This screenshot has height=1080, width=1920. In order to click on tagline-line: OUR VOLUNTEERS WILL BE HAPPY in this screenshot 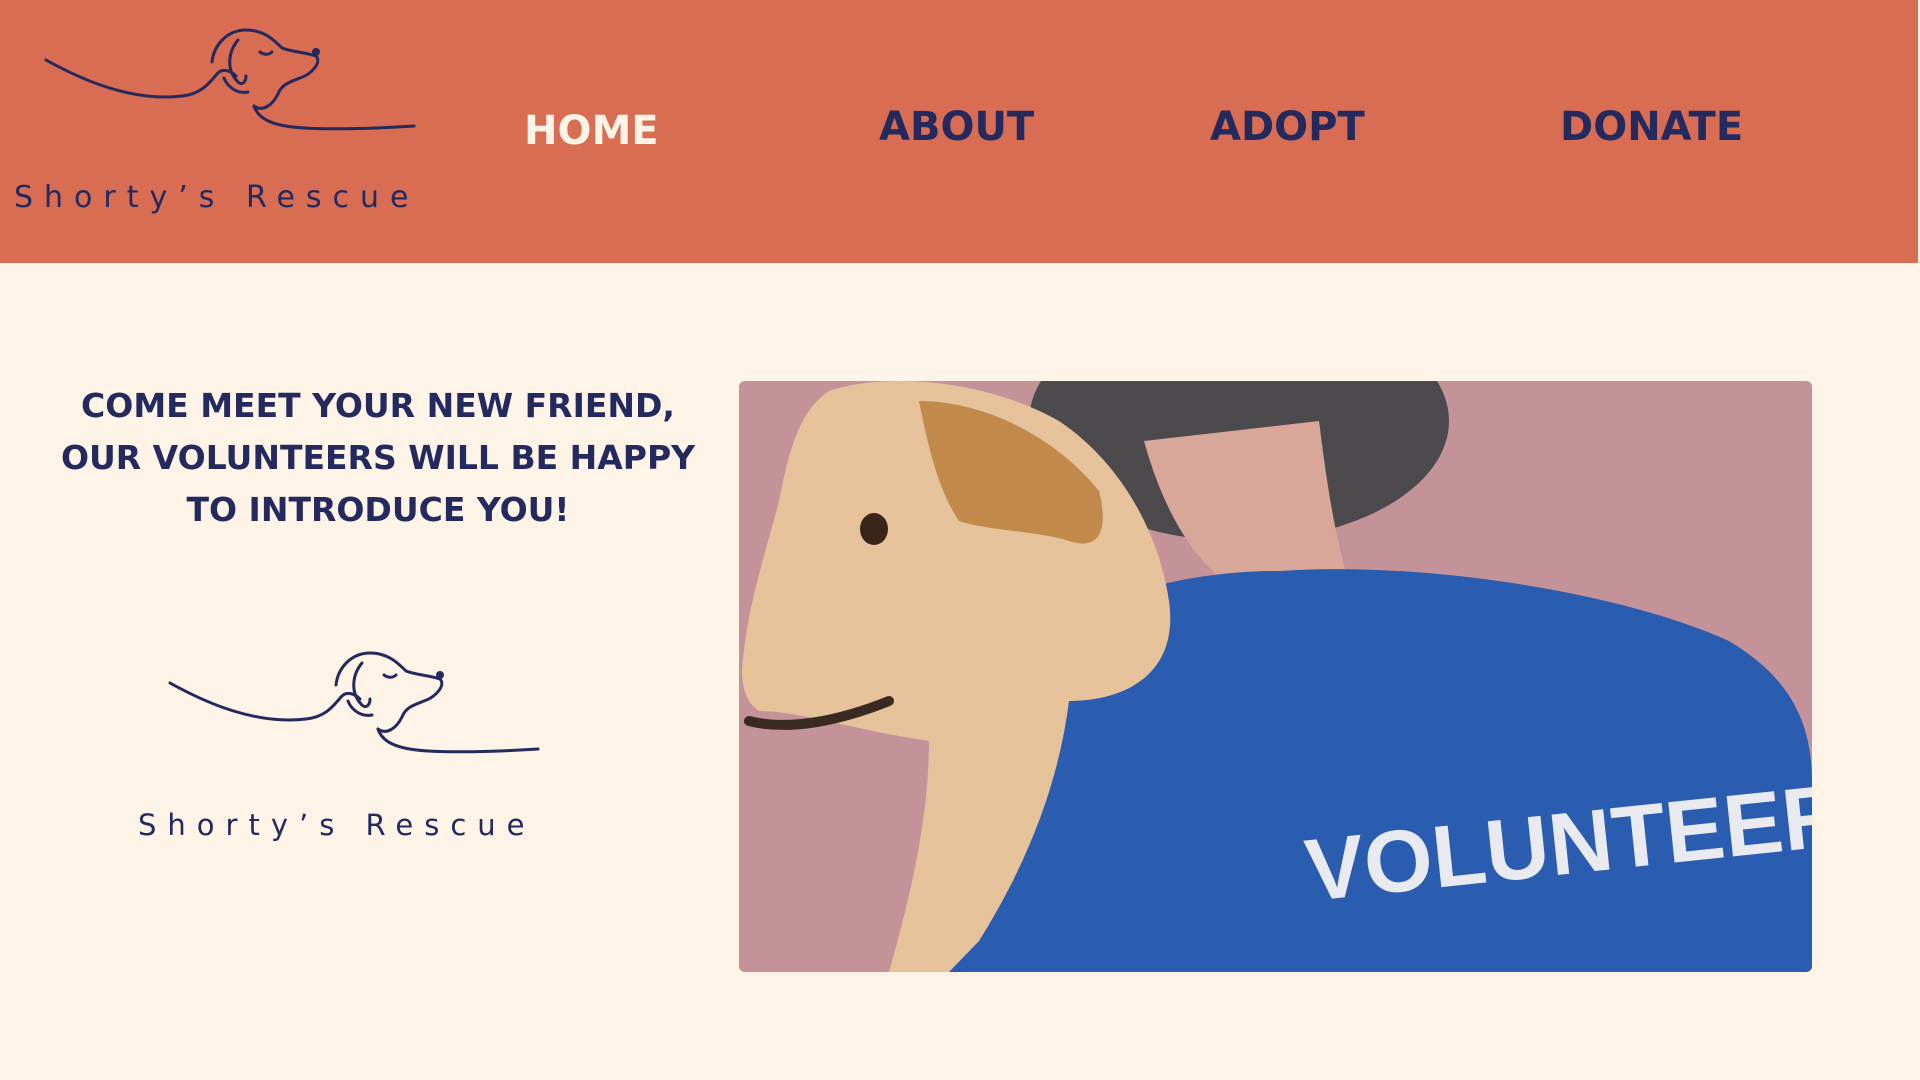, I will do `click(378, 457)`.